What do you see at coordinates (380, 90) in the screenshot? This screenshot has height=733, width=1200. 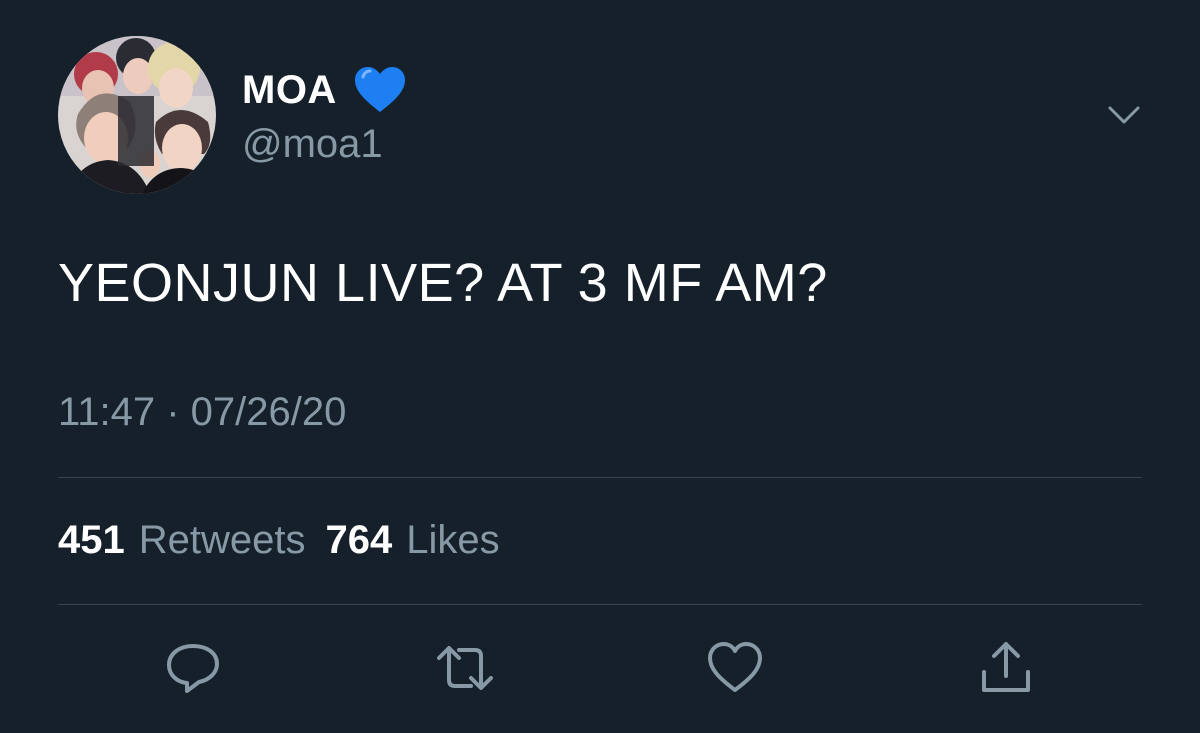 I see `blue-heart-icon` at bounding box center [380, 90].